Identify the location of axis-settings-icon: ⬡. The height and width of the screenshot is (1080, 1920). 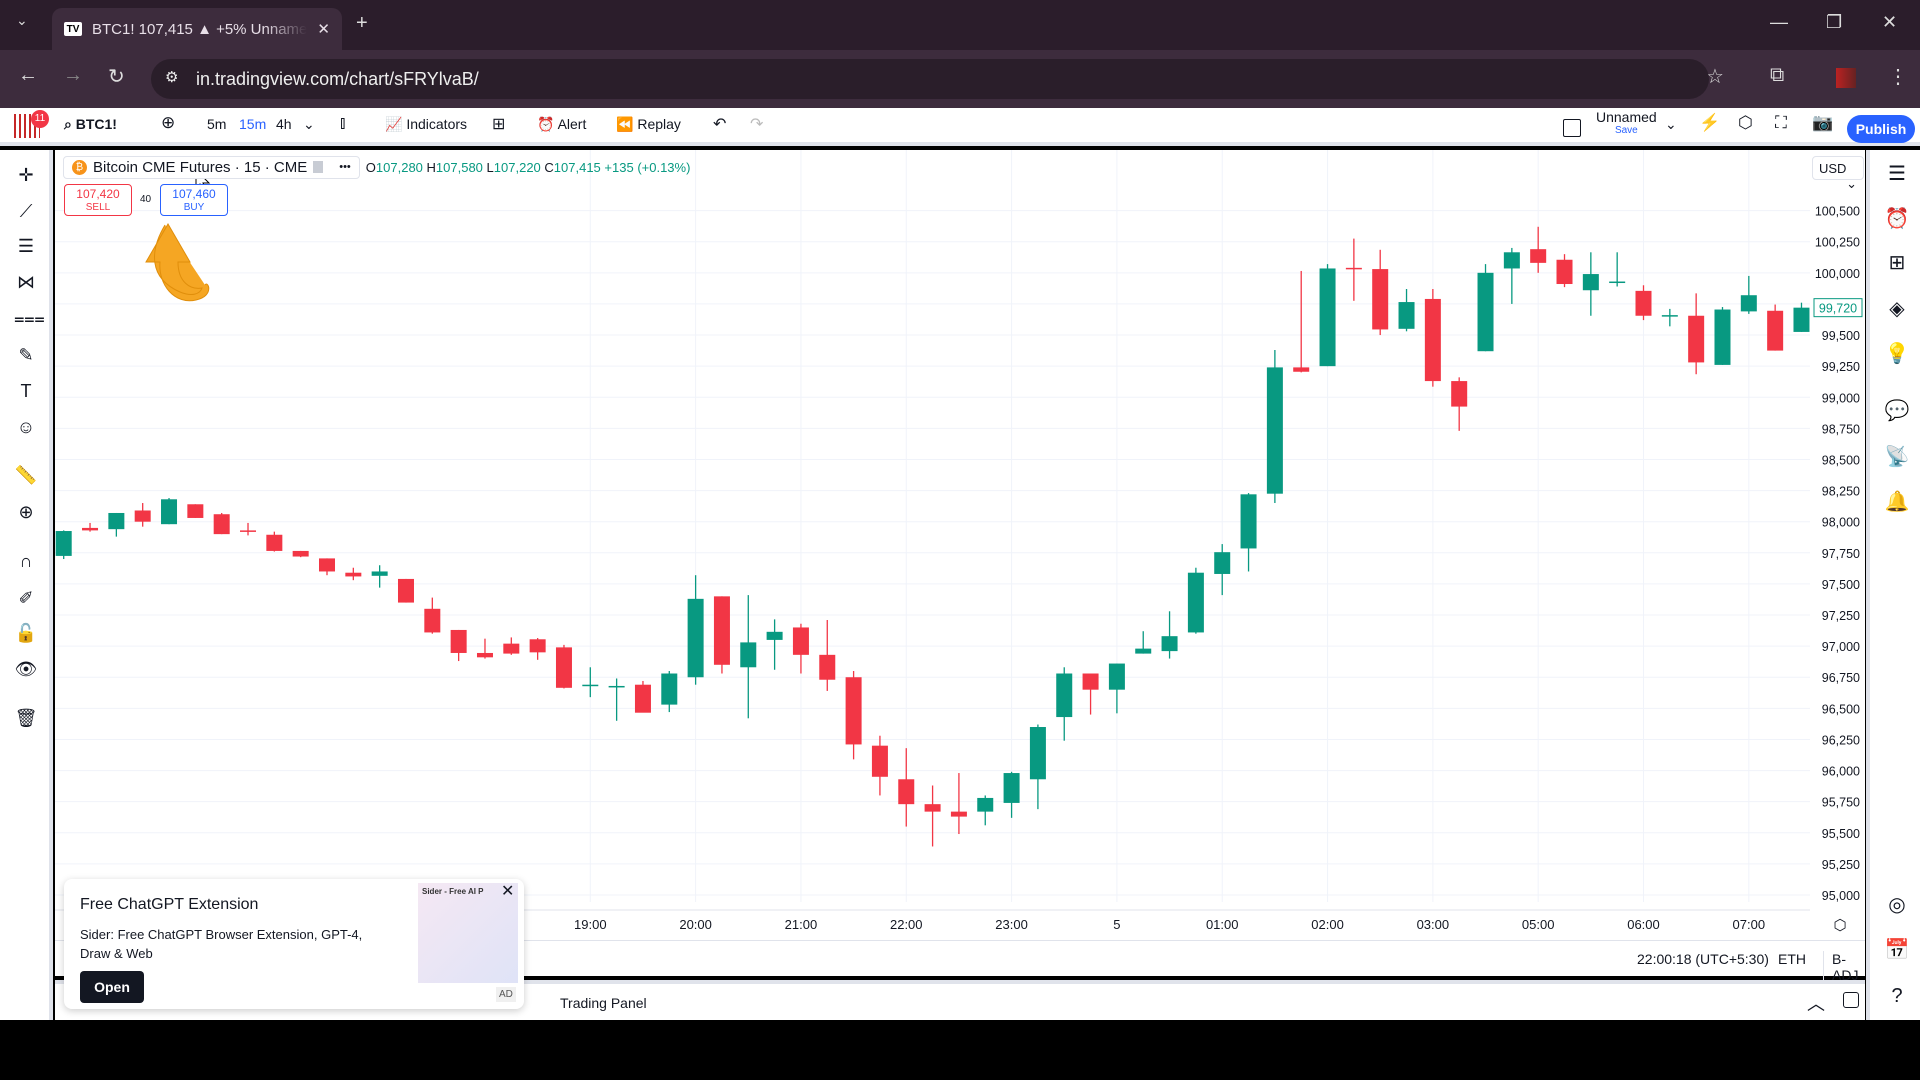
(1839, 925).